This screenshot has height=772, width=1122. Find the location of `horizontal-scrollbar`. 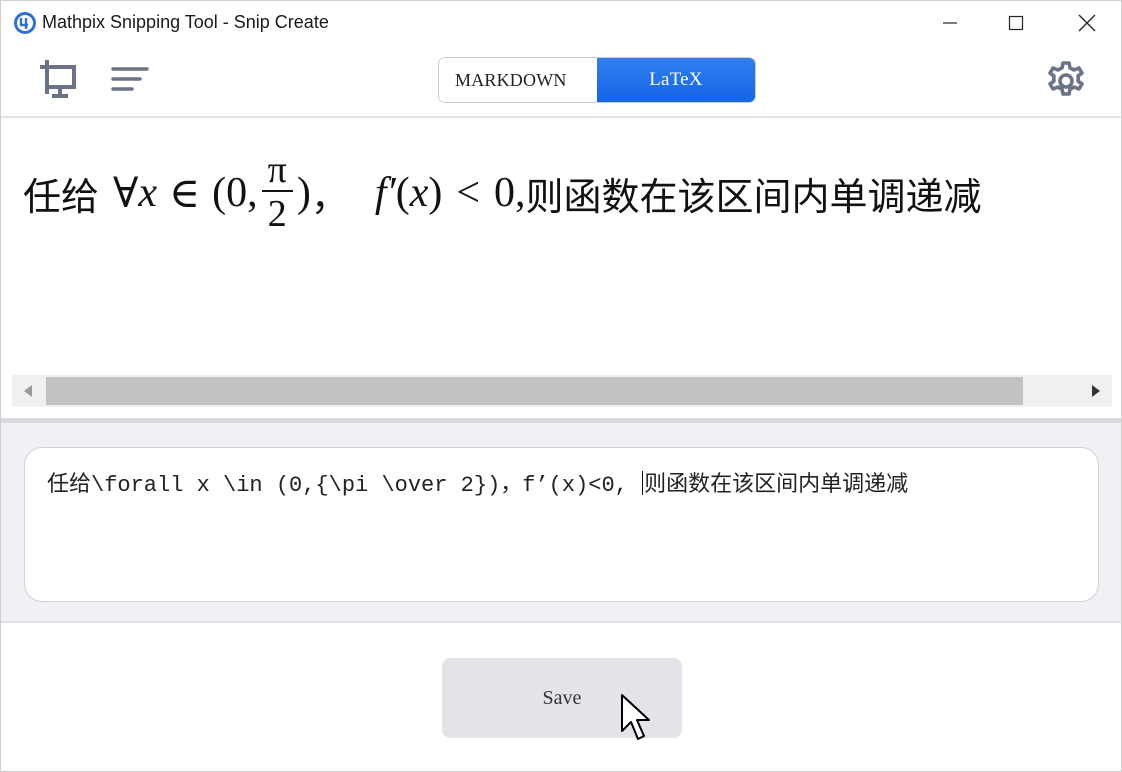

horizontal-scrollbar is located at coordinates (562, 391).